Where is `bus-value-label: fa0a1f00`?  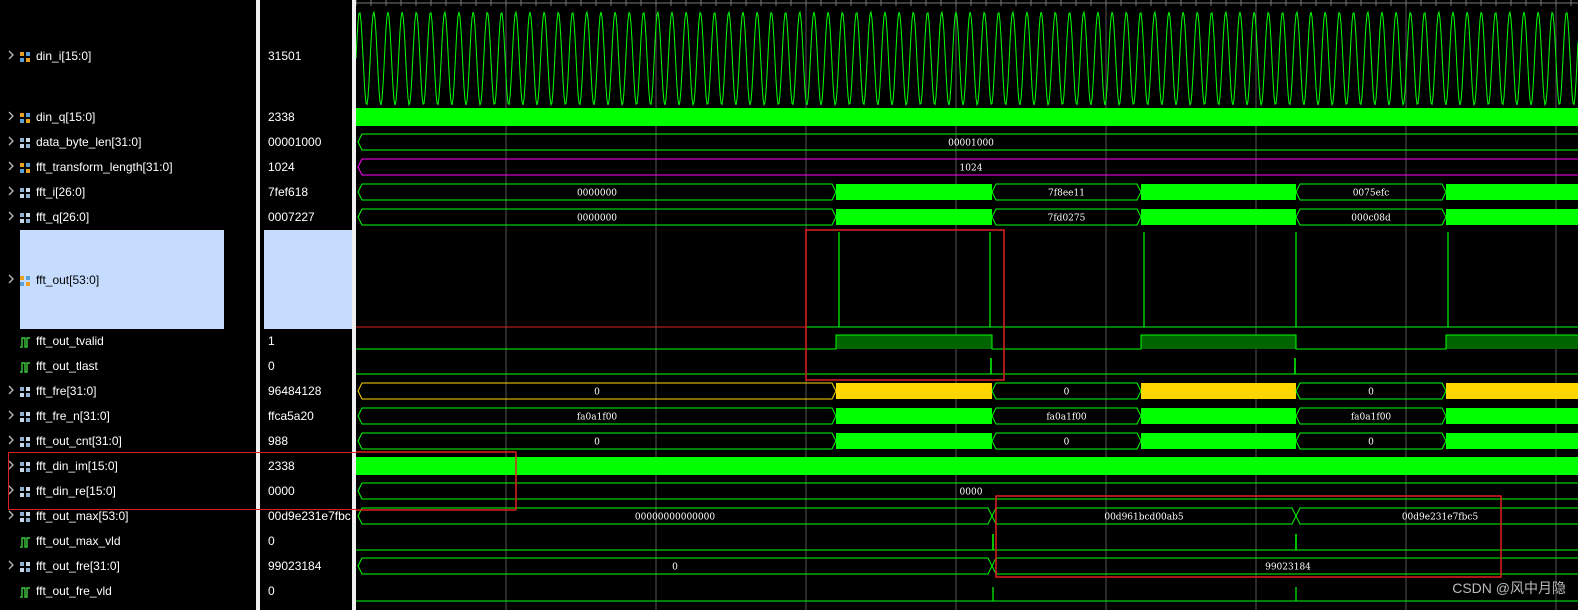
bus-value-label: fa0a1f00 is located at coordinates (597, 418).